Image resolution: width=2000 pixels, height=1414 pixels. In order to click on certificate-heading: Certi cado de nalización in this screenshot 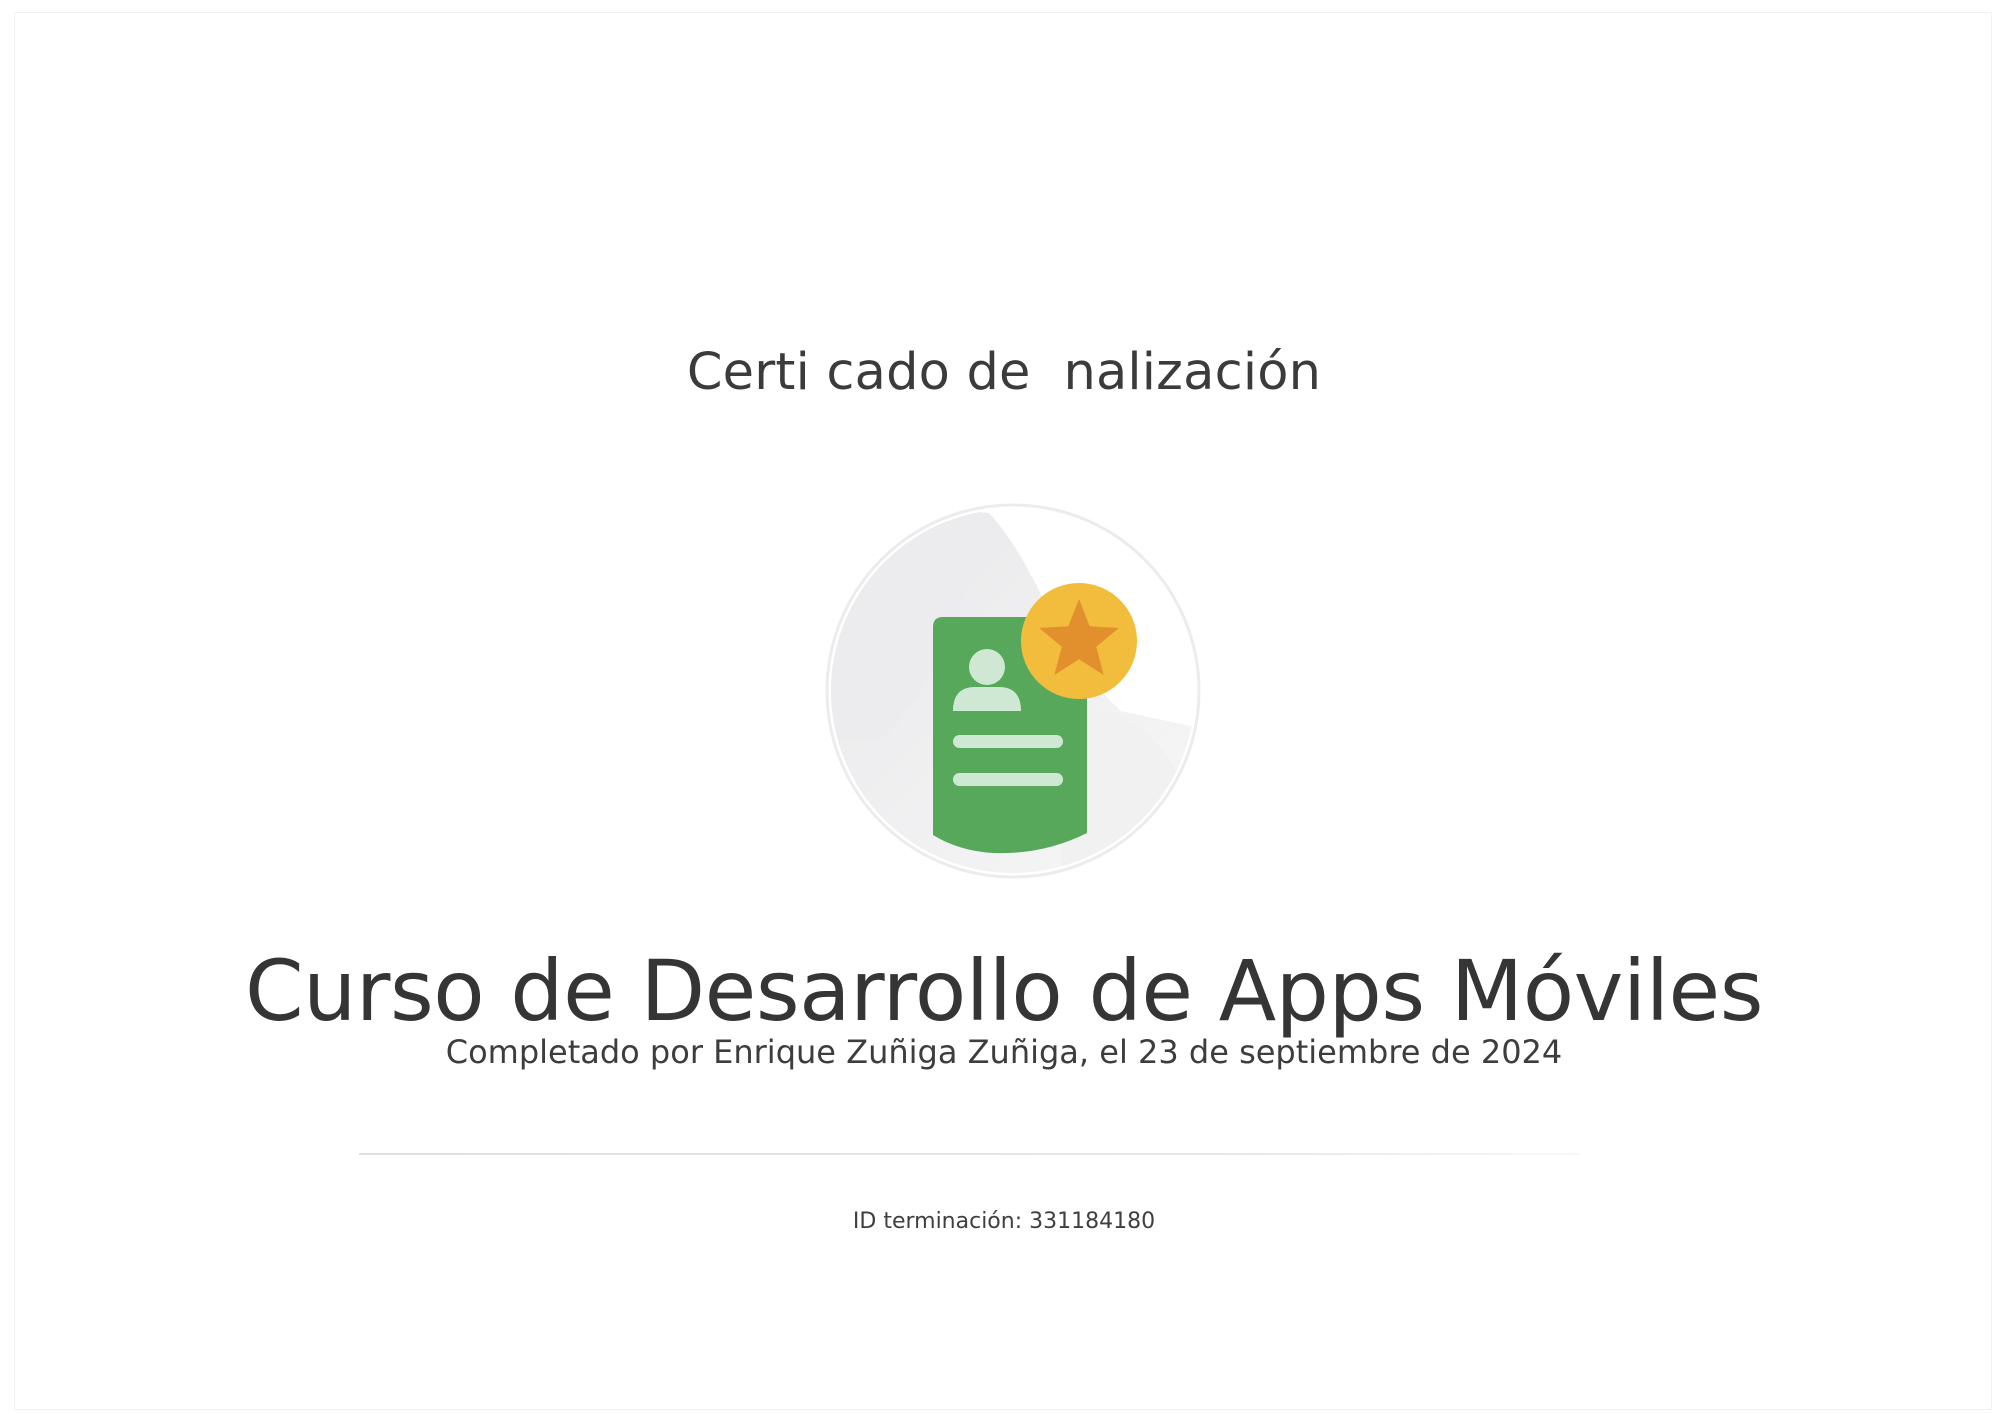, I will do `click(1004, 372)`.